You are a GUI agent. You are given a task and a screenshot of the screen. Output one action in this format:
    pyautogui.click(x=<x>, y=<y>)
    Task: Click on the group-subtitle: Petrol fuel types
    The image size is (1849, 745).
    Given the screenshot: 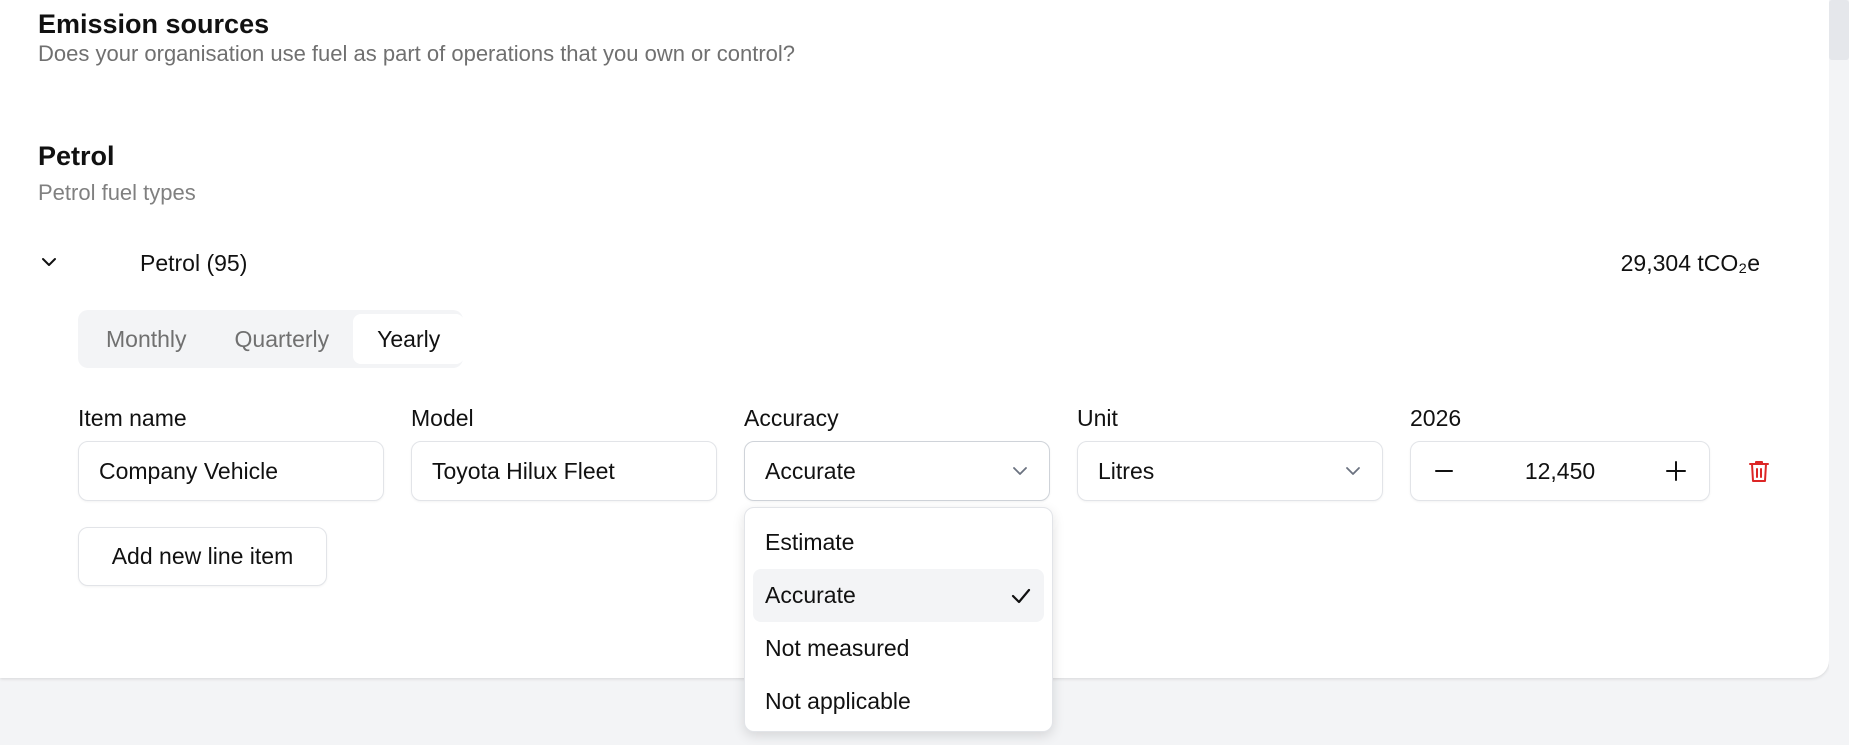 What is the action you would take?
    pyautogui.click(x=117, y=192)
    